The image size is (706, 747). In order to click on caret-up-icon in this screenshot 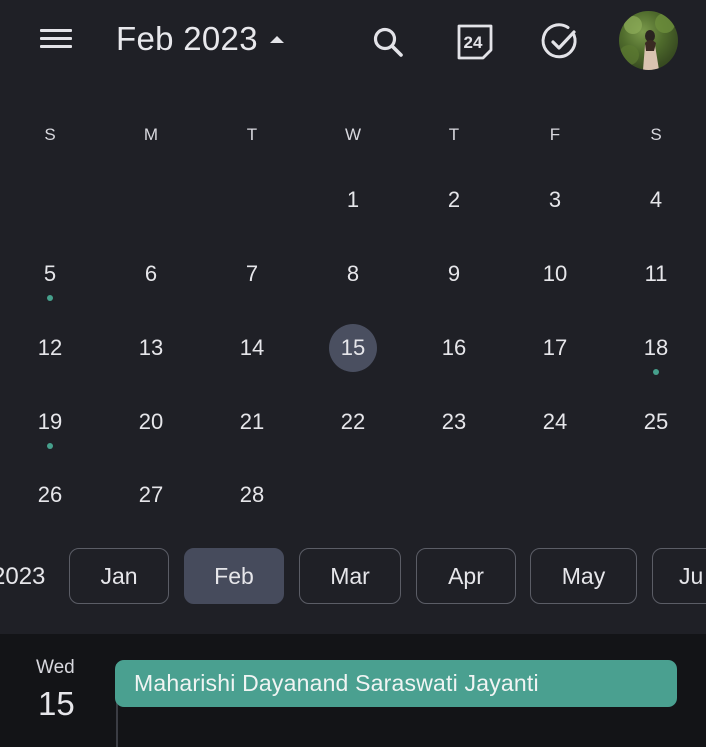, I will do `click(276, 39)`.